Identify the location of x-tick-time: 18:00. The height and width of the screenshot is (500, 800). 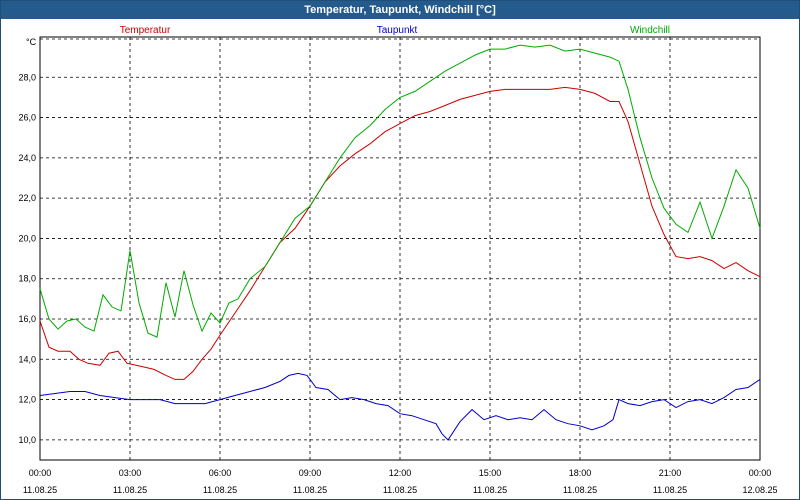
(580, 473).